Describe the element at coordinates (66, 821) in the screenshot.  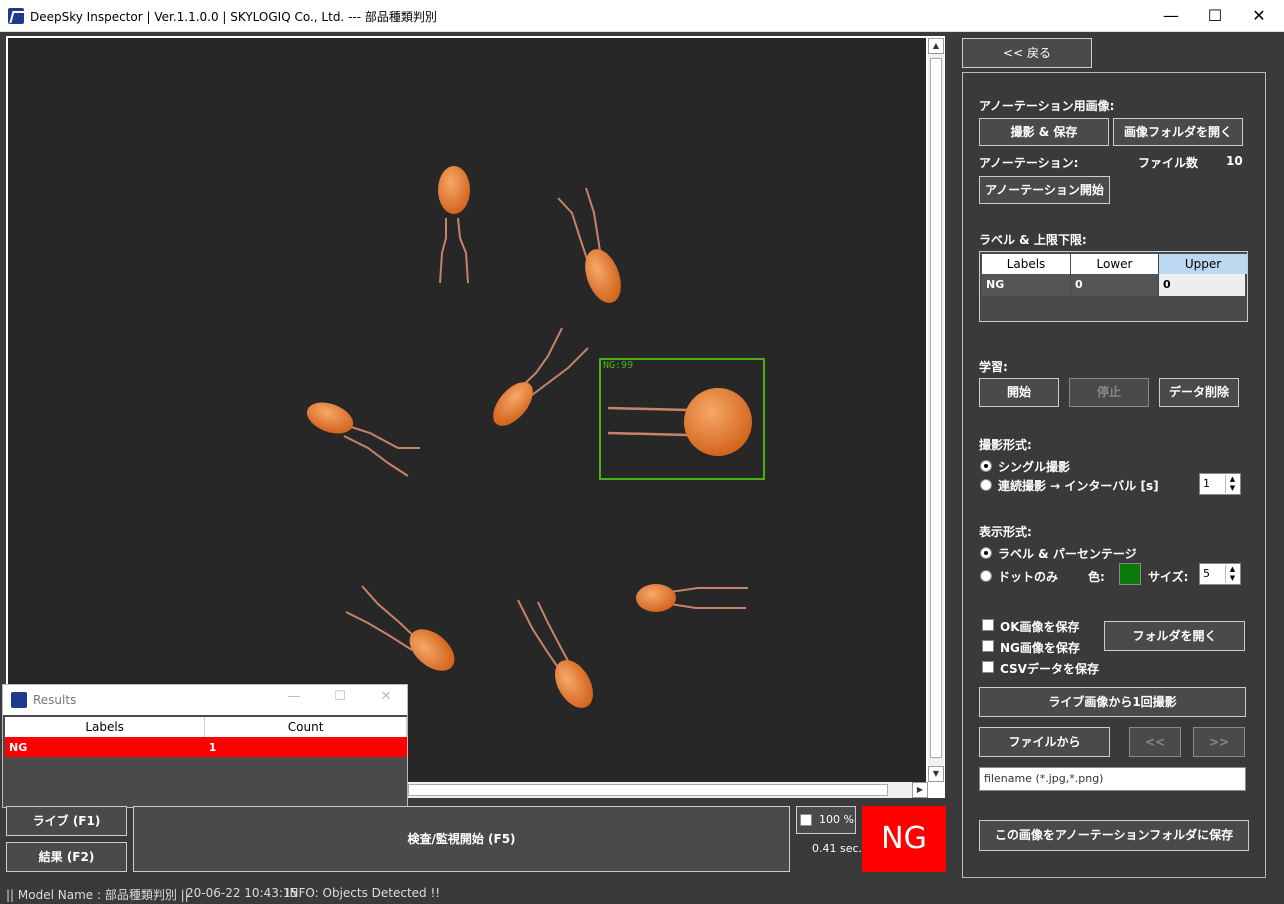
I see `live-button: ライブ (F1)` at that location.